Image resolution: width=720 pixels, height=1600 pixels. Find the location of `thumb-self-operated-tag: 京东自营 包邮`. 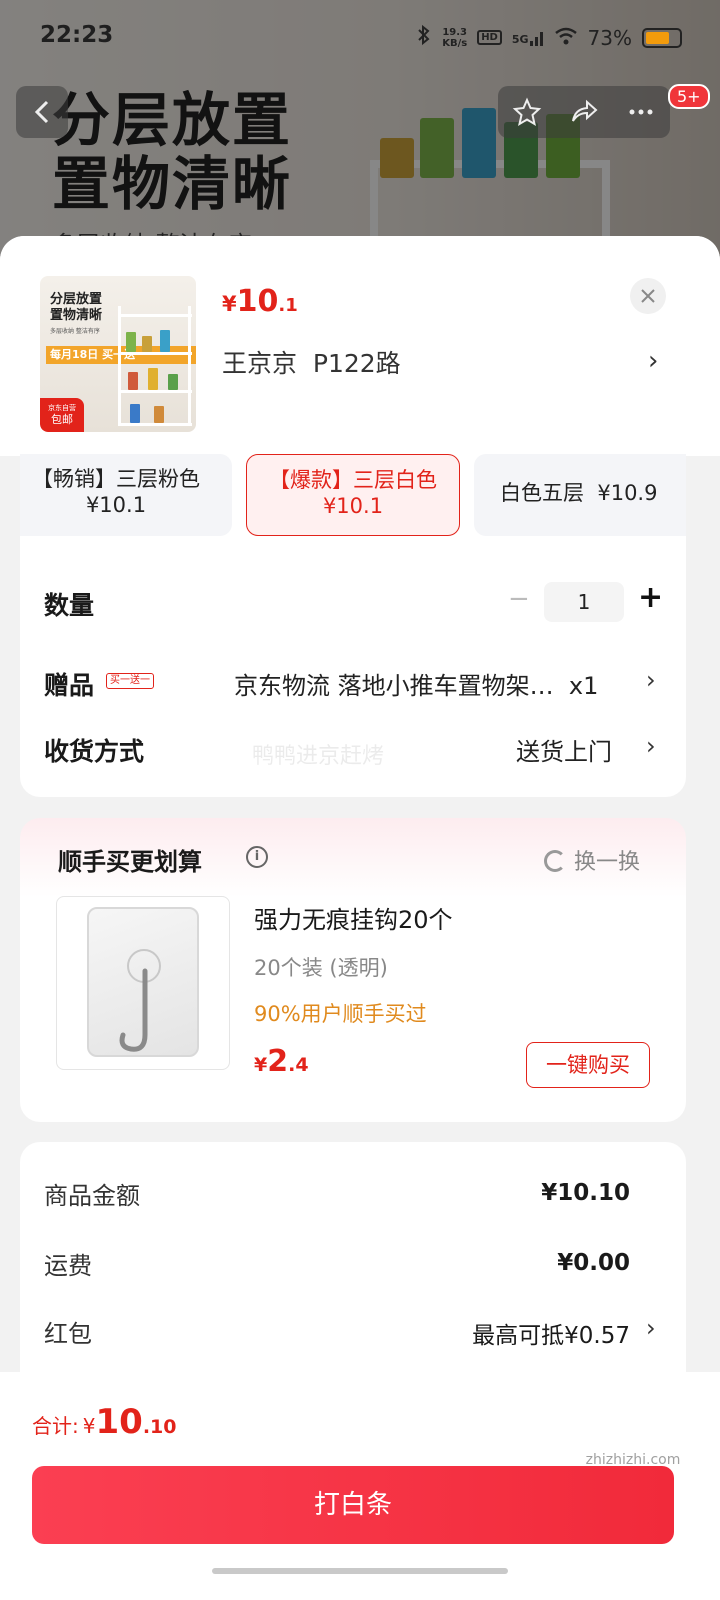

thumb-self-operated-tag: 京东自营 包邮 is located at coordinates (62, 415).